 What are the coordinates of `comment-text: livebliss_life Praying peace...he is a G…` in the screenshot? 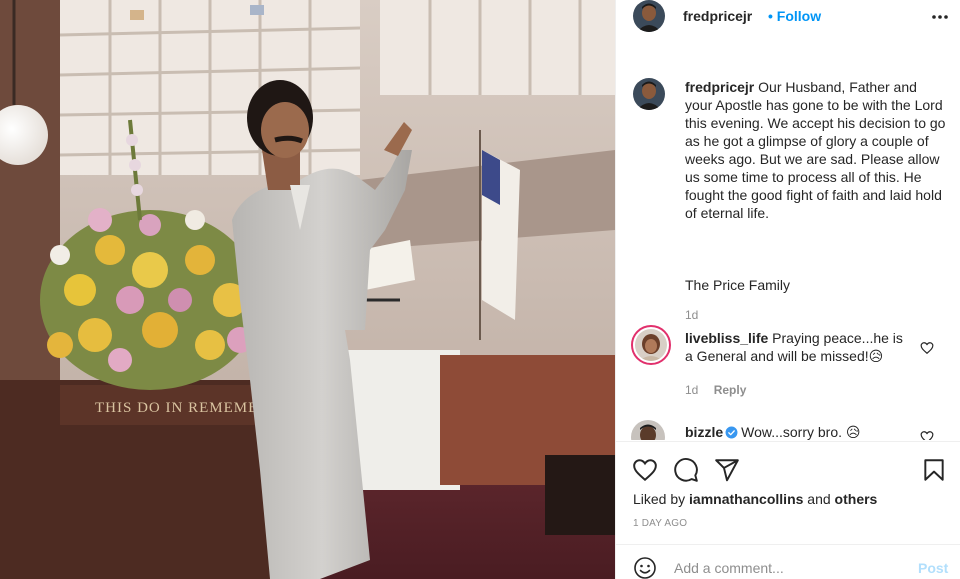 It's located at (795, 347).